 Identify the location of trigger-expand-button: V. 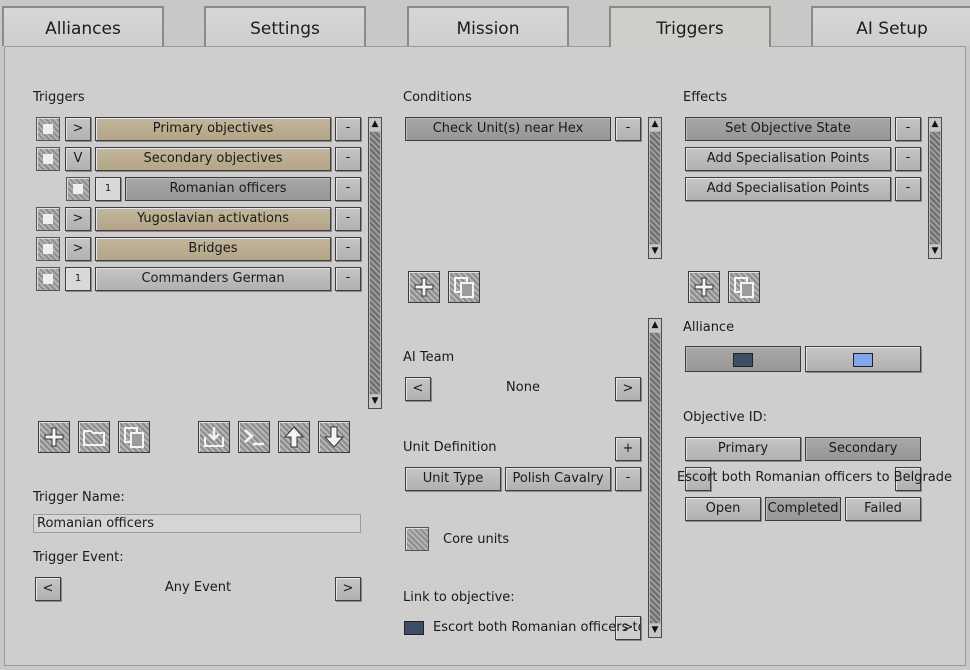
(78, 159).